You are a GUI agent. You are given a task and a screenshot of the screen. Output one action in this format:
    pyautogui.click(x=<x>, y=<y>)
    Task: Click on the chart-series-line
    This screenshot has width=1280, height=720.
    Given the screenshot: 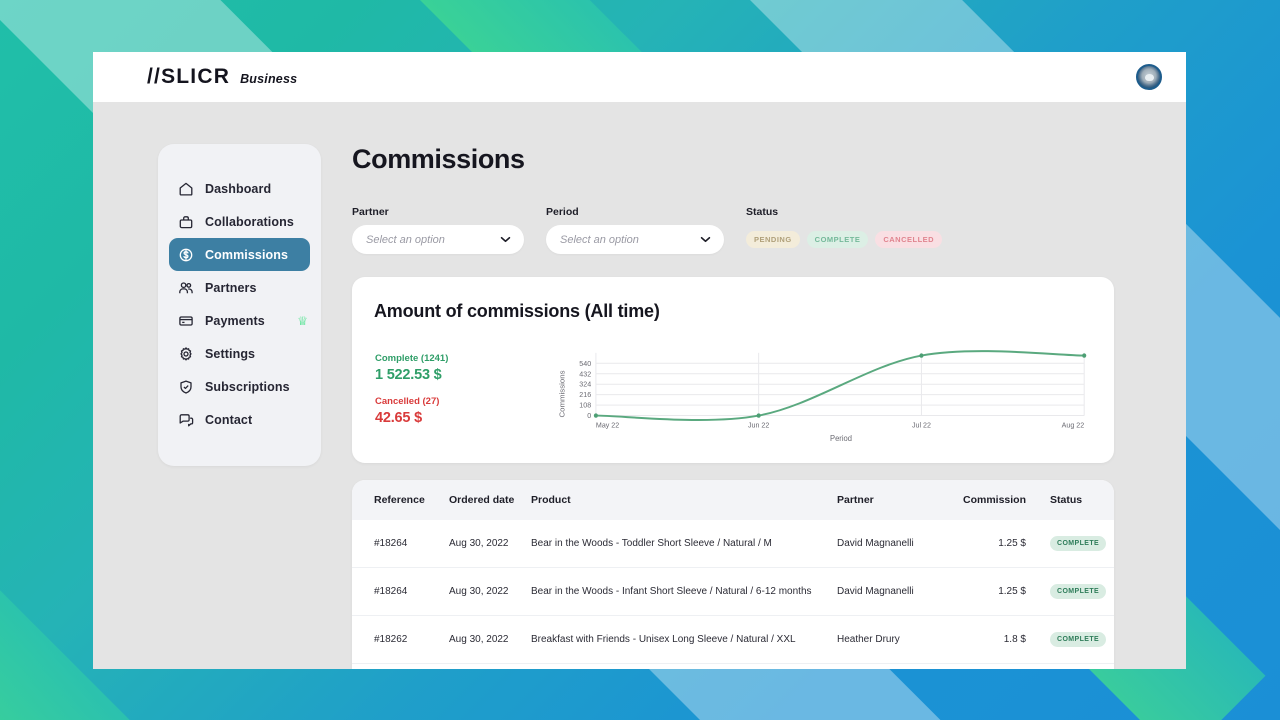 What is the action you would take?
    pyautogui.click(x=840, y=385)
    